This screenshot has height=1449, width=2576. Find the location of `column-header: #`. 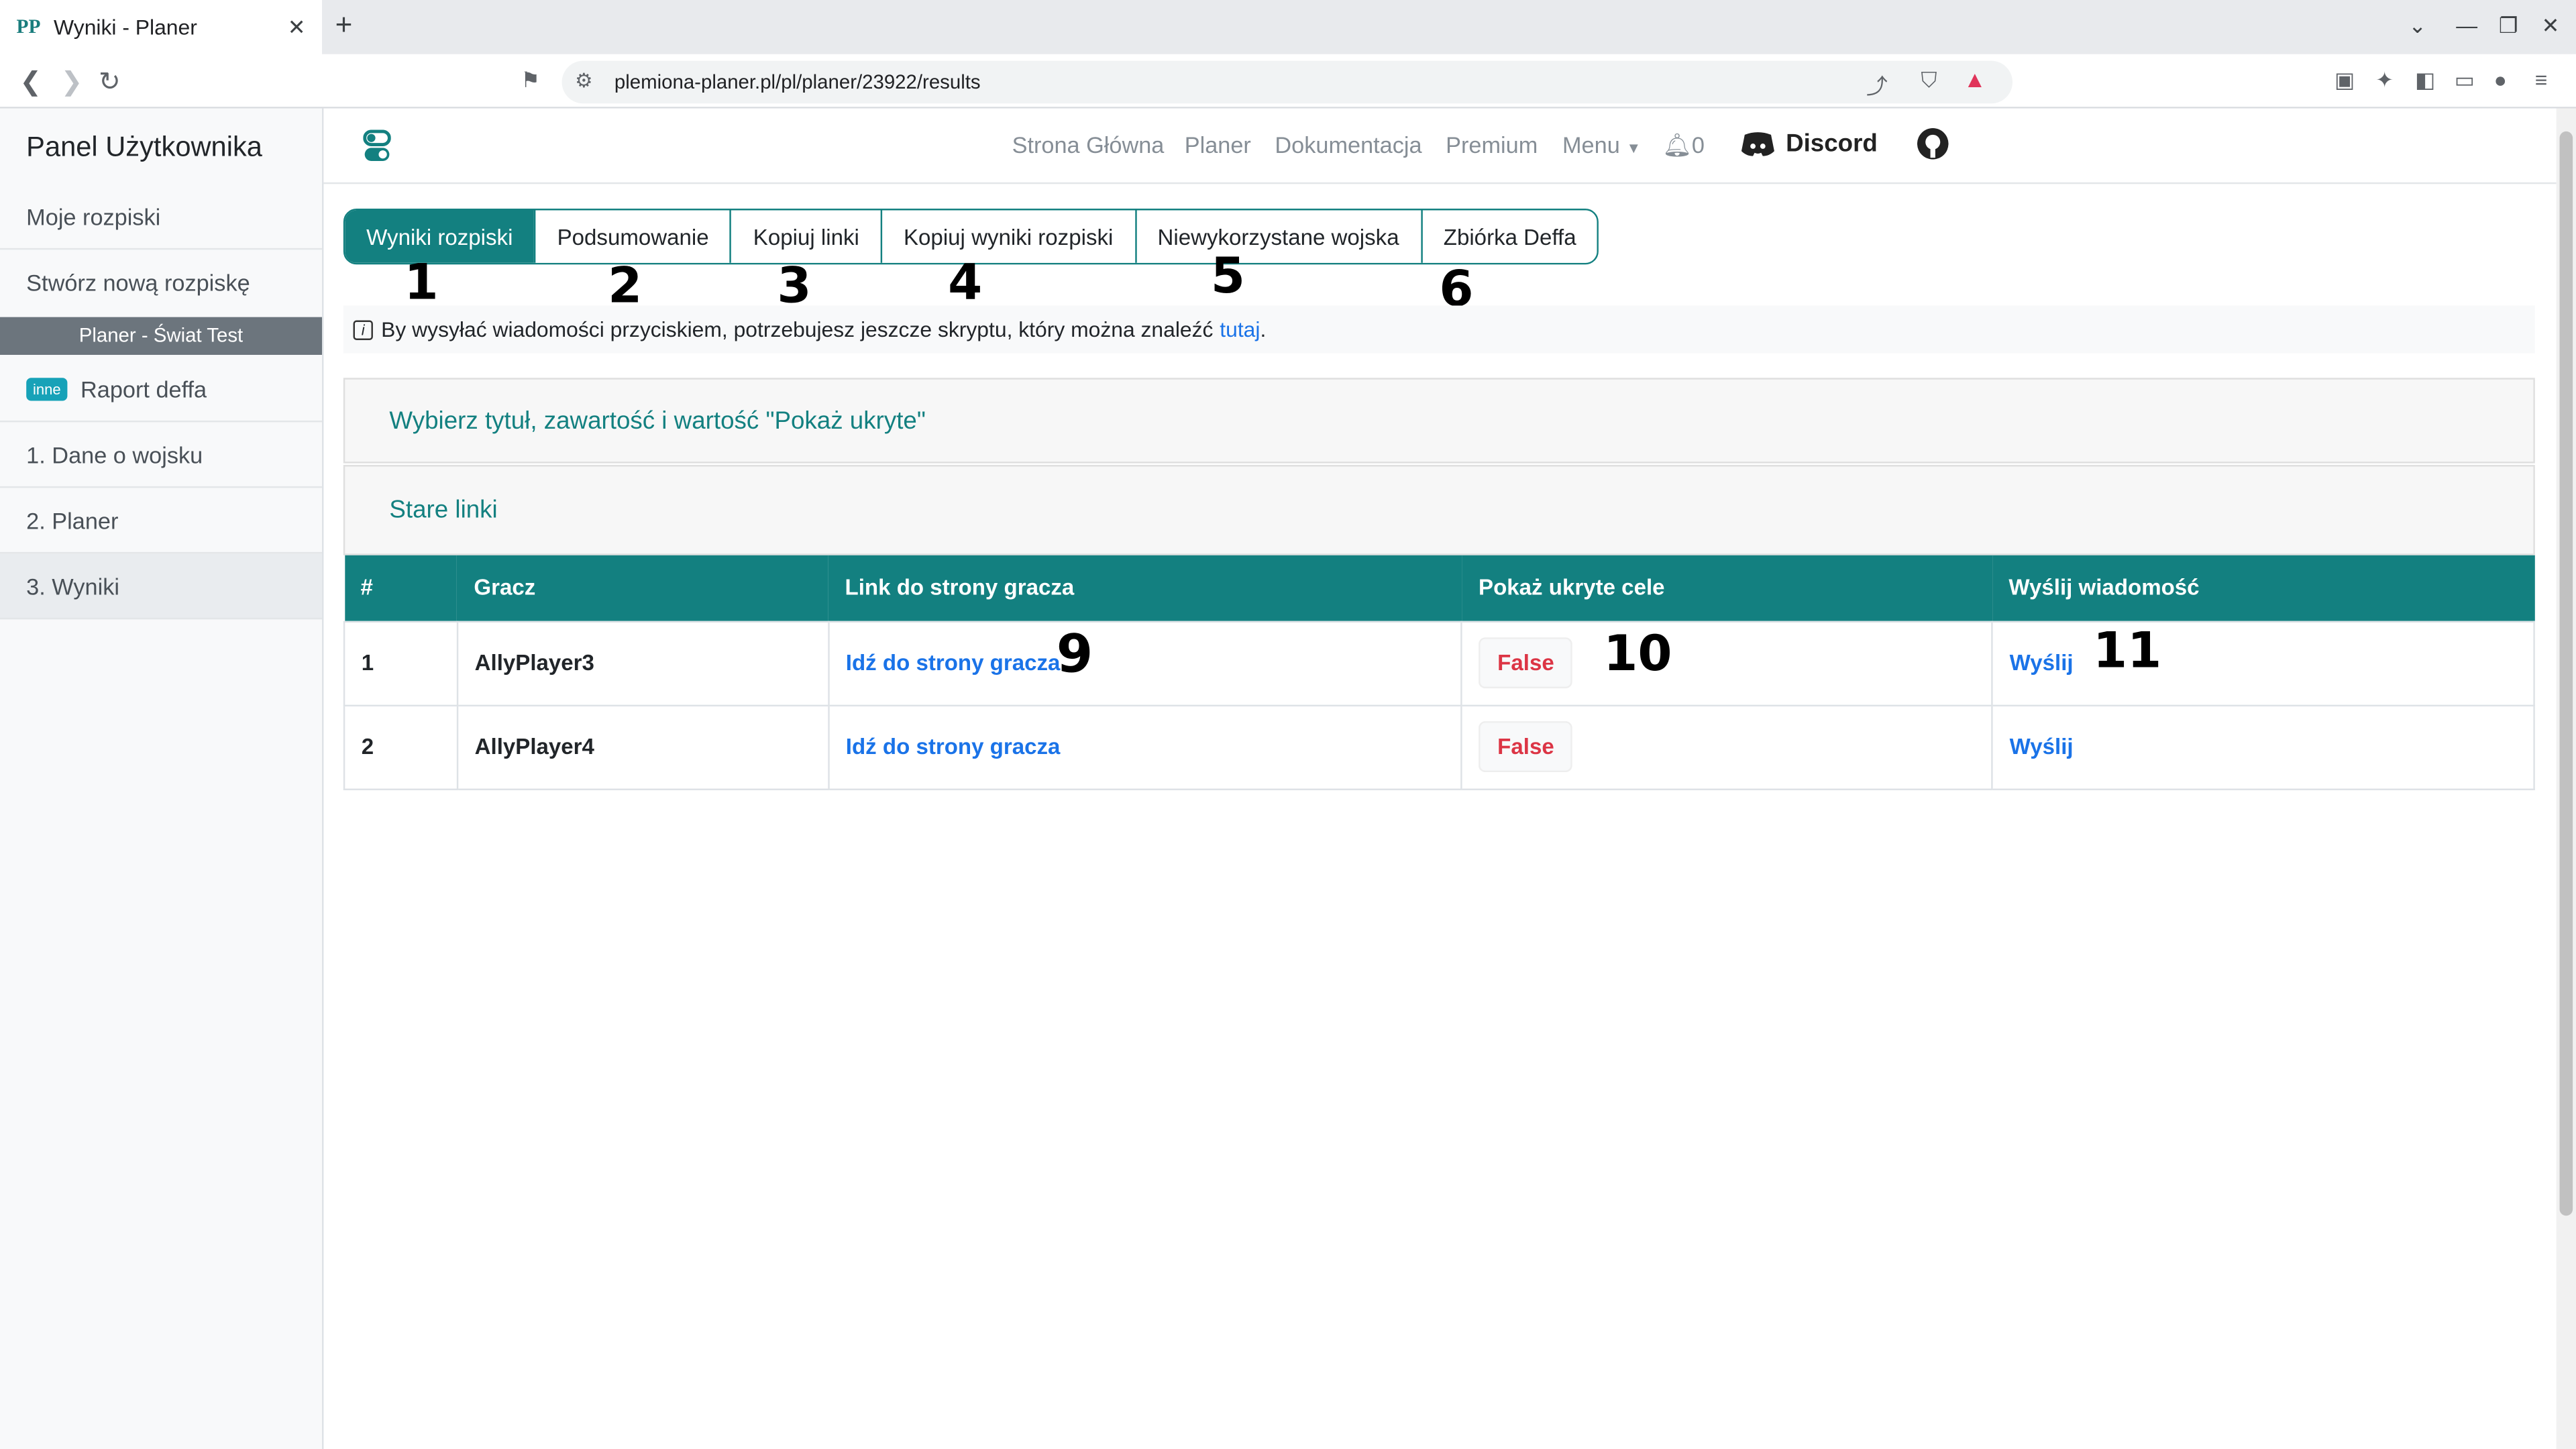

column-header: # is located at coordinates (401, 588).